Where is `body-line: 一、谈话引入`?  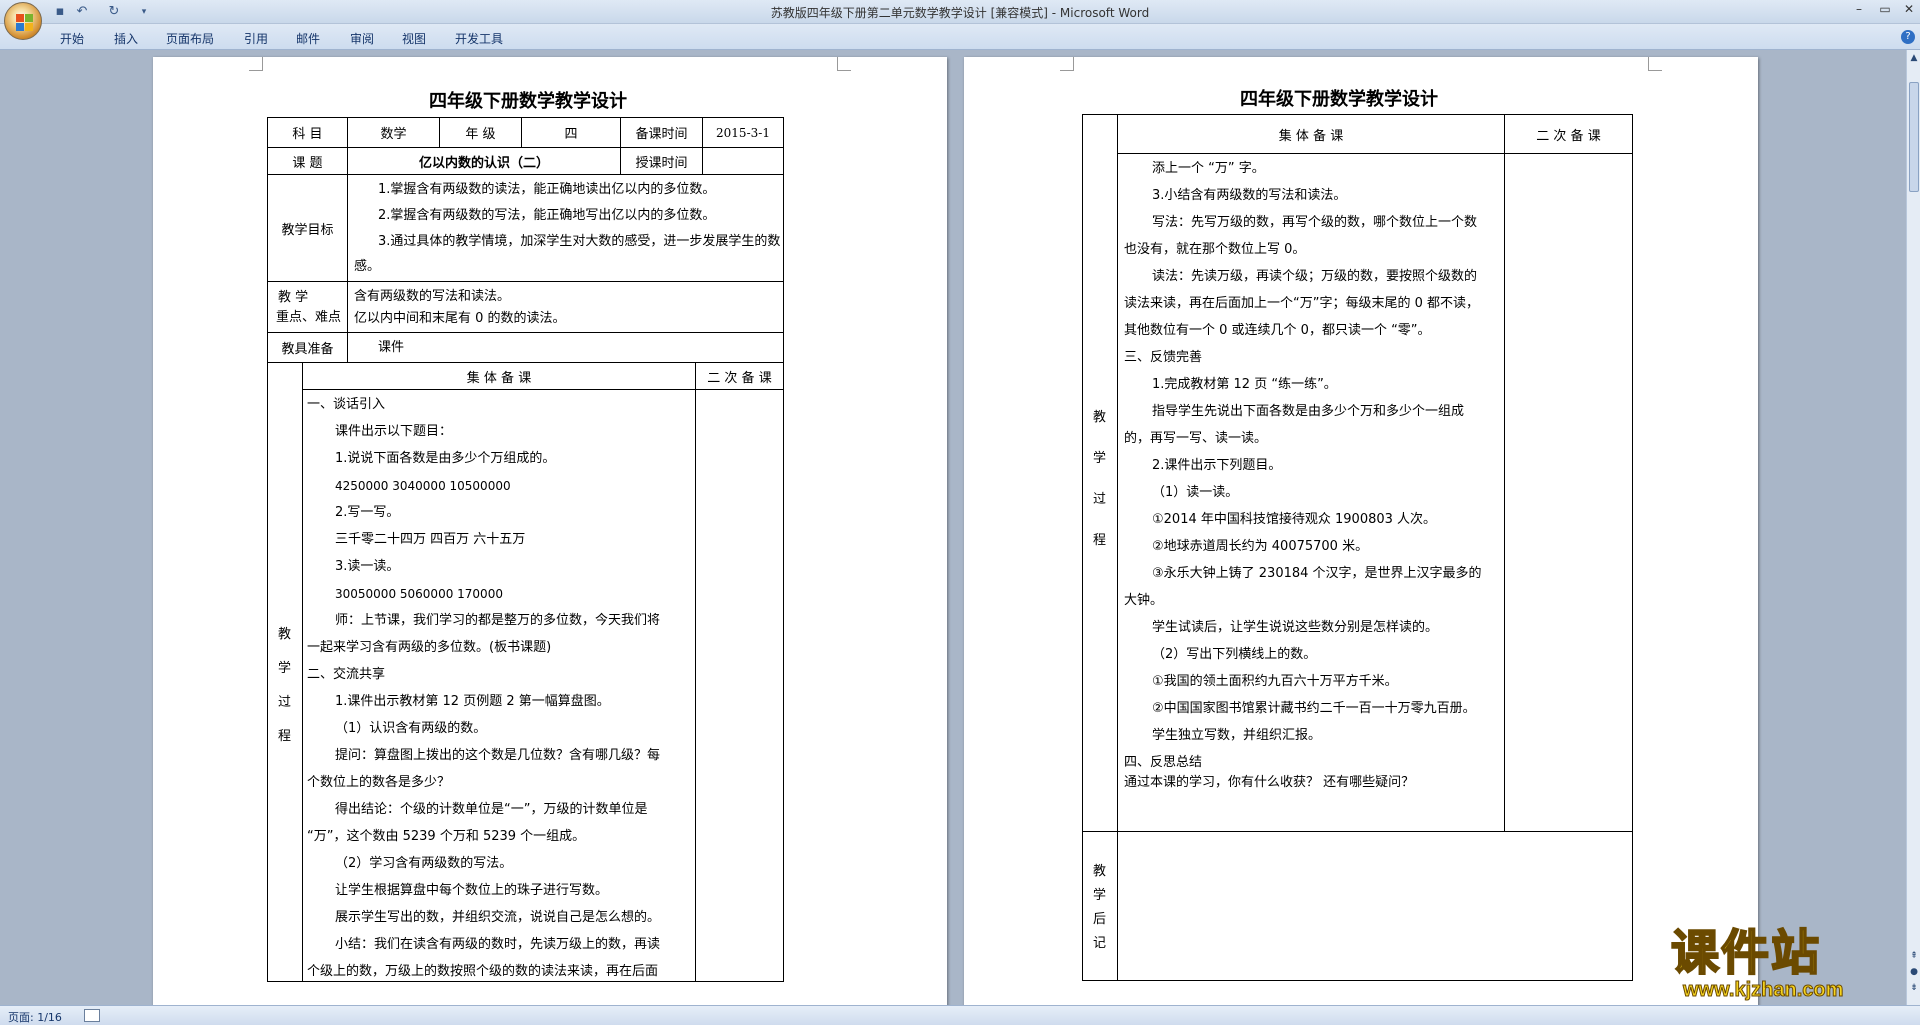 body-line: 一、谈话引入 is located at coordinates (346, 404).